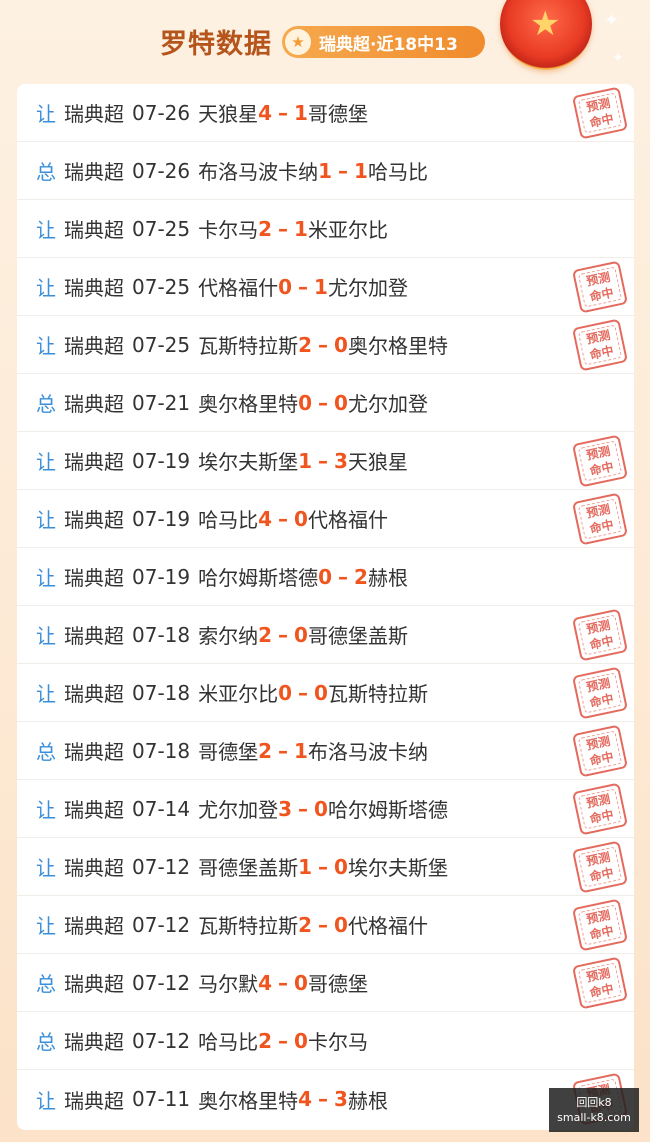 The height and width of the screenshot is (1142, 650). I want to click on match-date: 07-14, so click(161, 808).